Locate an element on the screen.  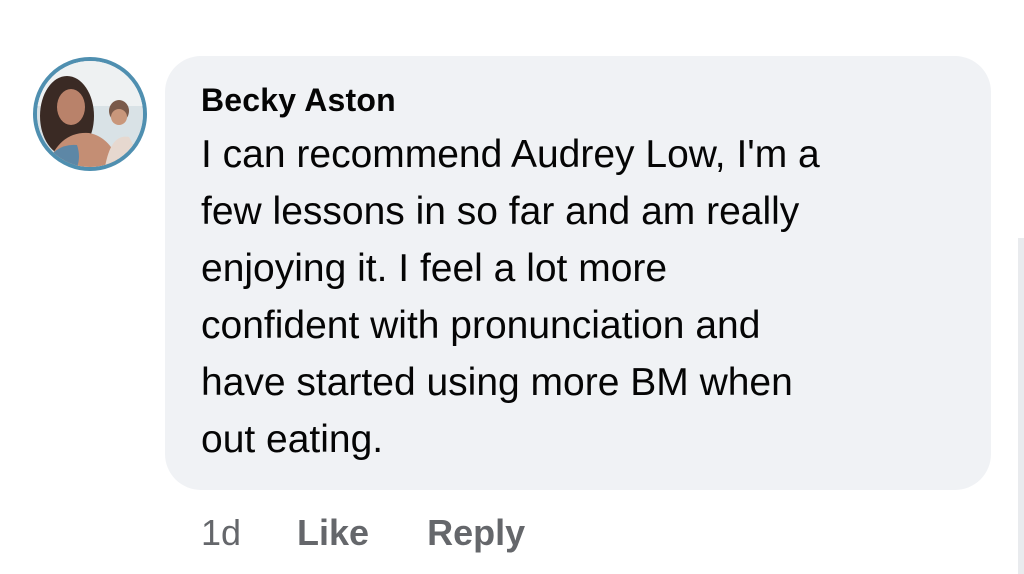
comment-text-line: I can recommend Audrey Low, I'm a is located at coordinates (510, 154).